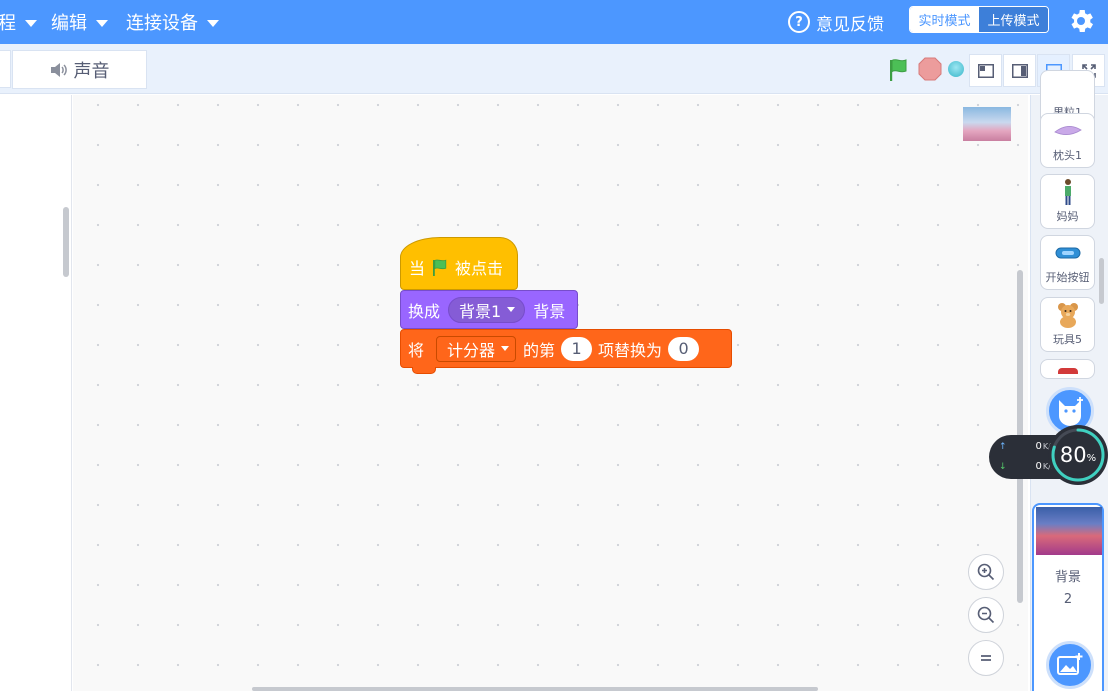 Image resolution: width=1108 pixels, height=691 pixels. I want to click on normal-stage-button, so click(1019, 70).